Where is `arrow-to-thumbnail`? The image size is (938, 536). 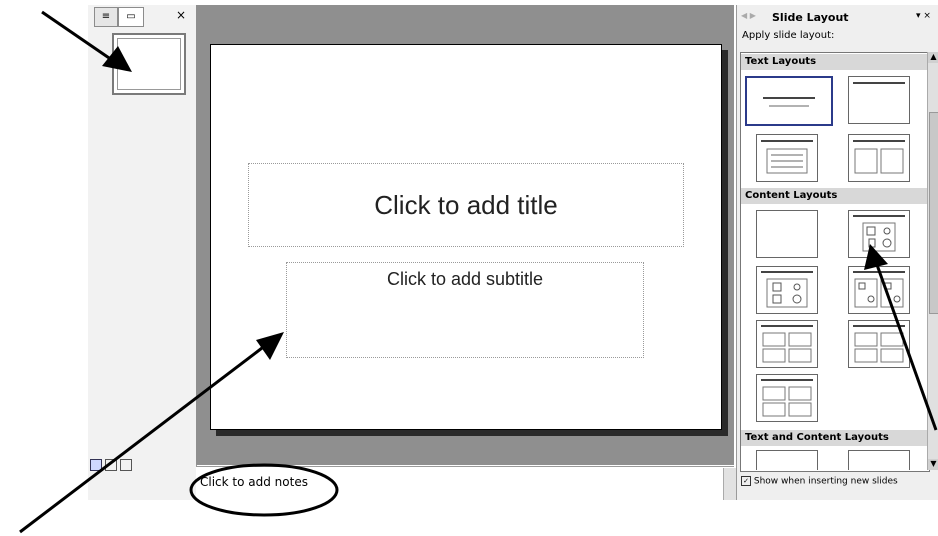 arrow-to-thumbnail is located at coordinates (86, 41).